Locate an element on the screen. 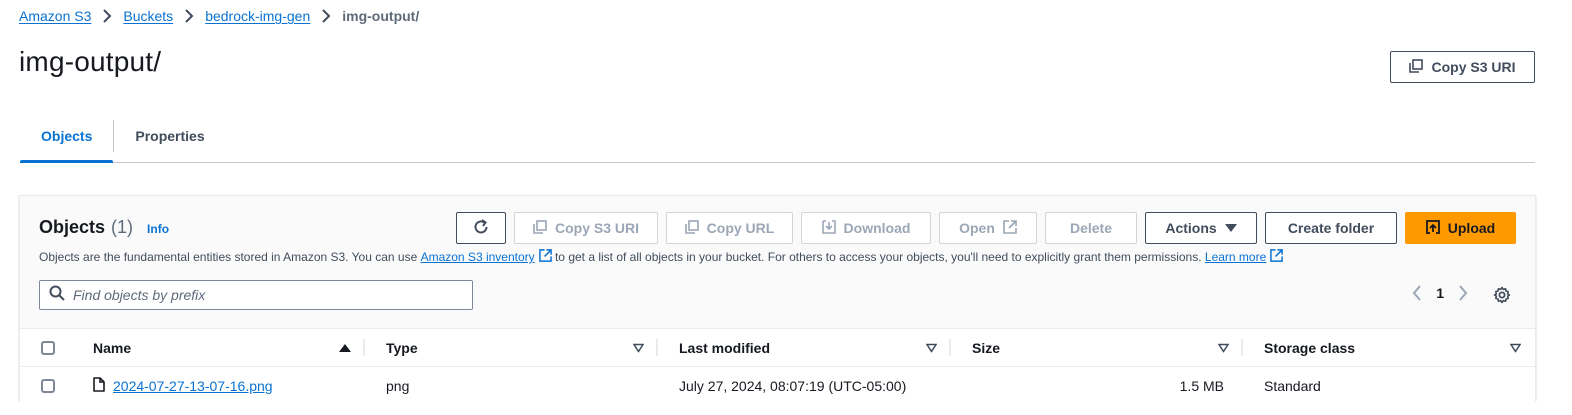  create-folder-button: Create folder is located at coordinates (1331, 228).